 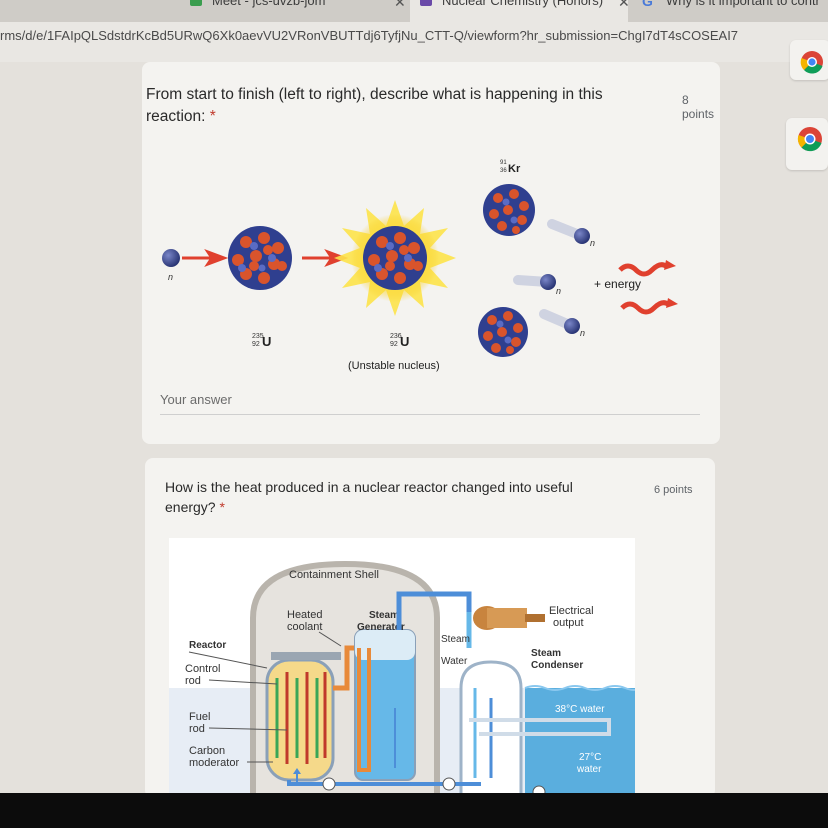 What do you see at coordinates (730, 11) in the screenshot?
I see `tab-why-important: G Why is it important to contr` at bounding box center [730, 11].